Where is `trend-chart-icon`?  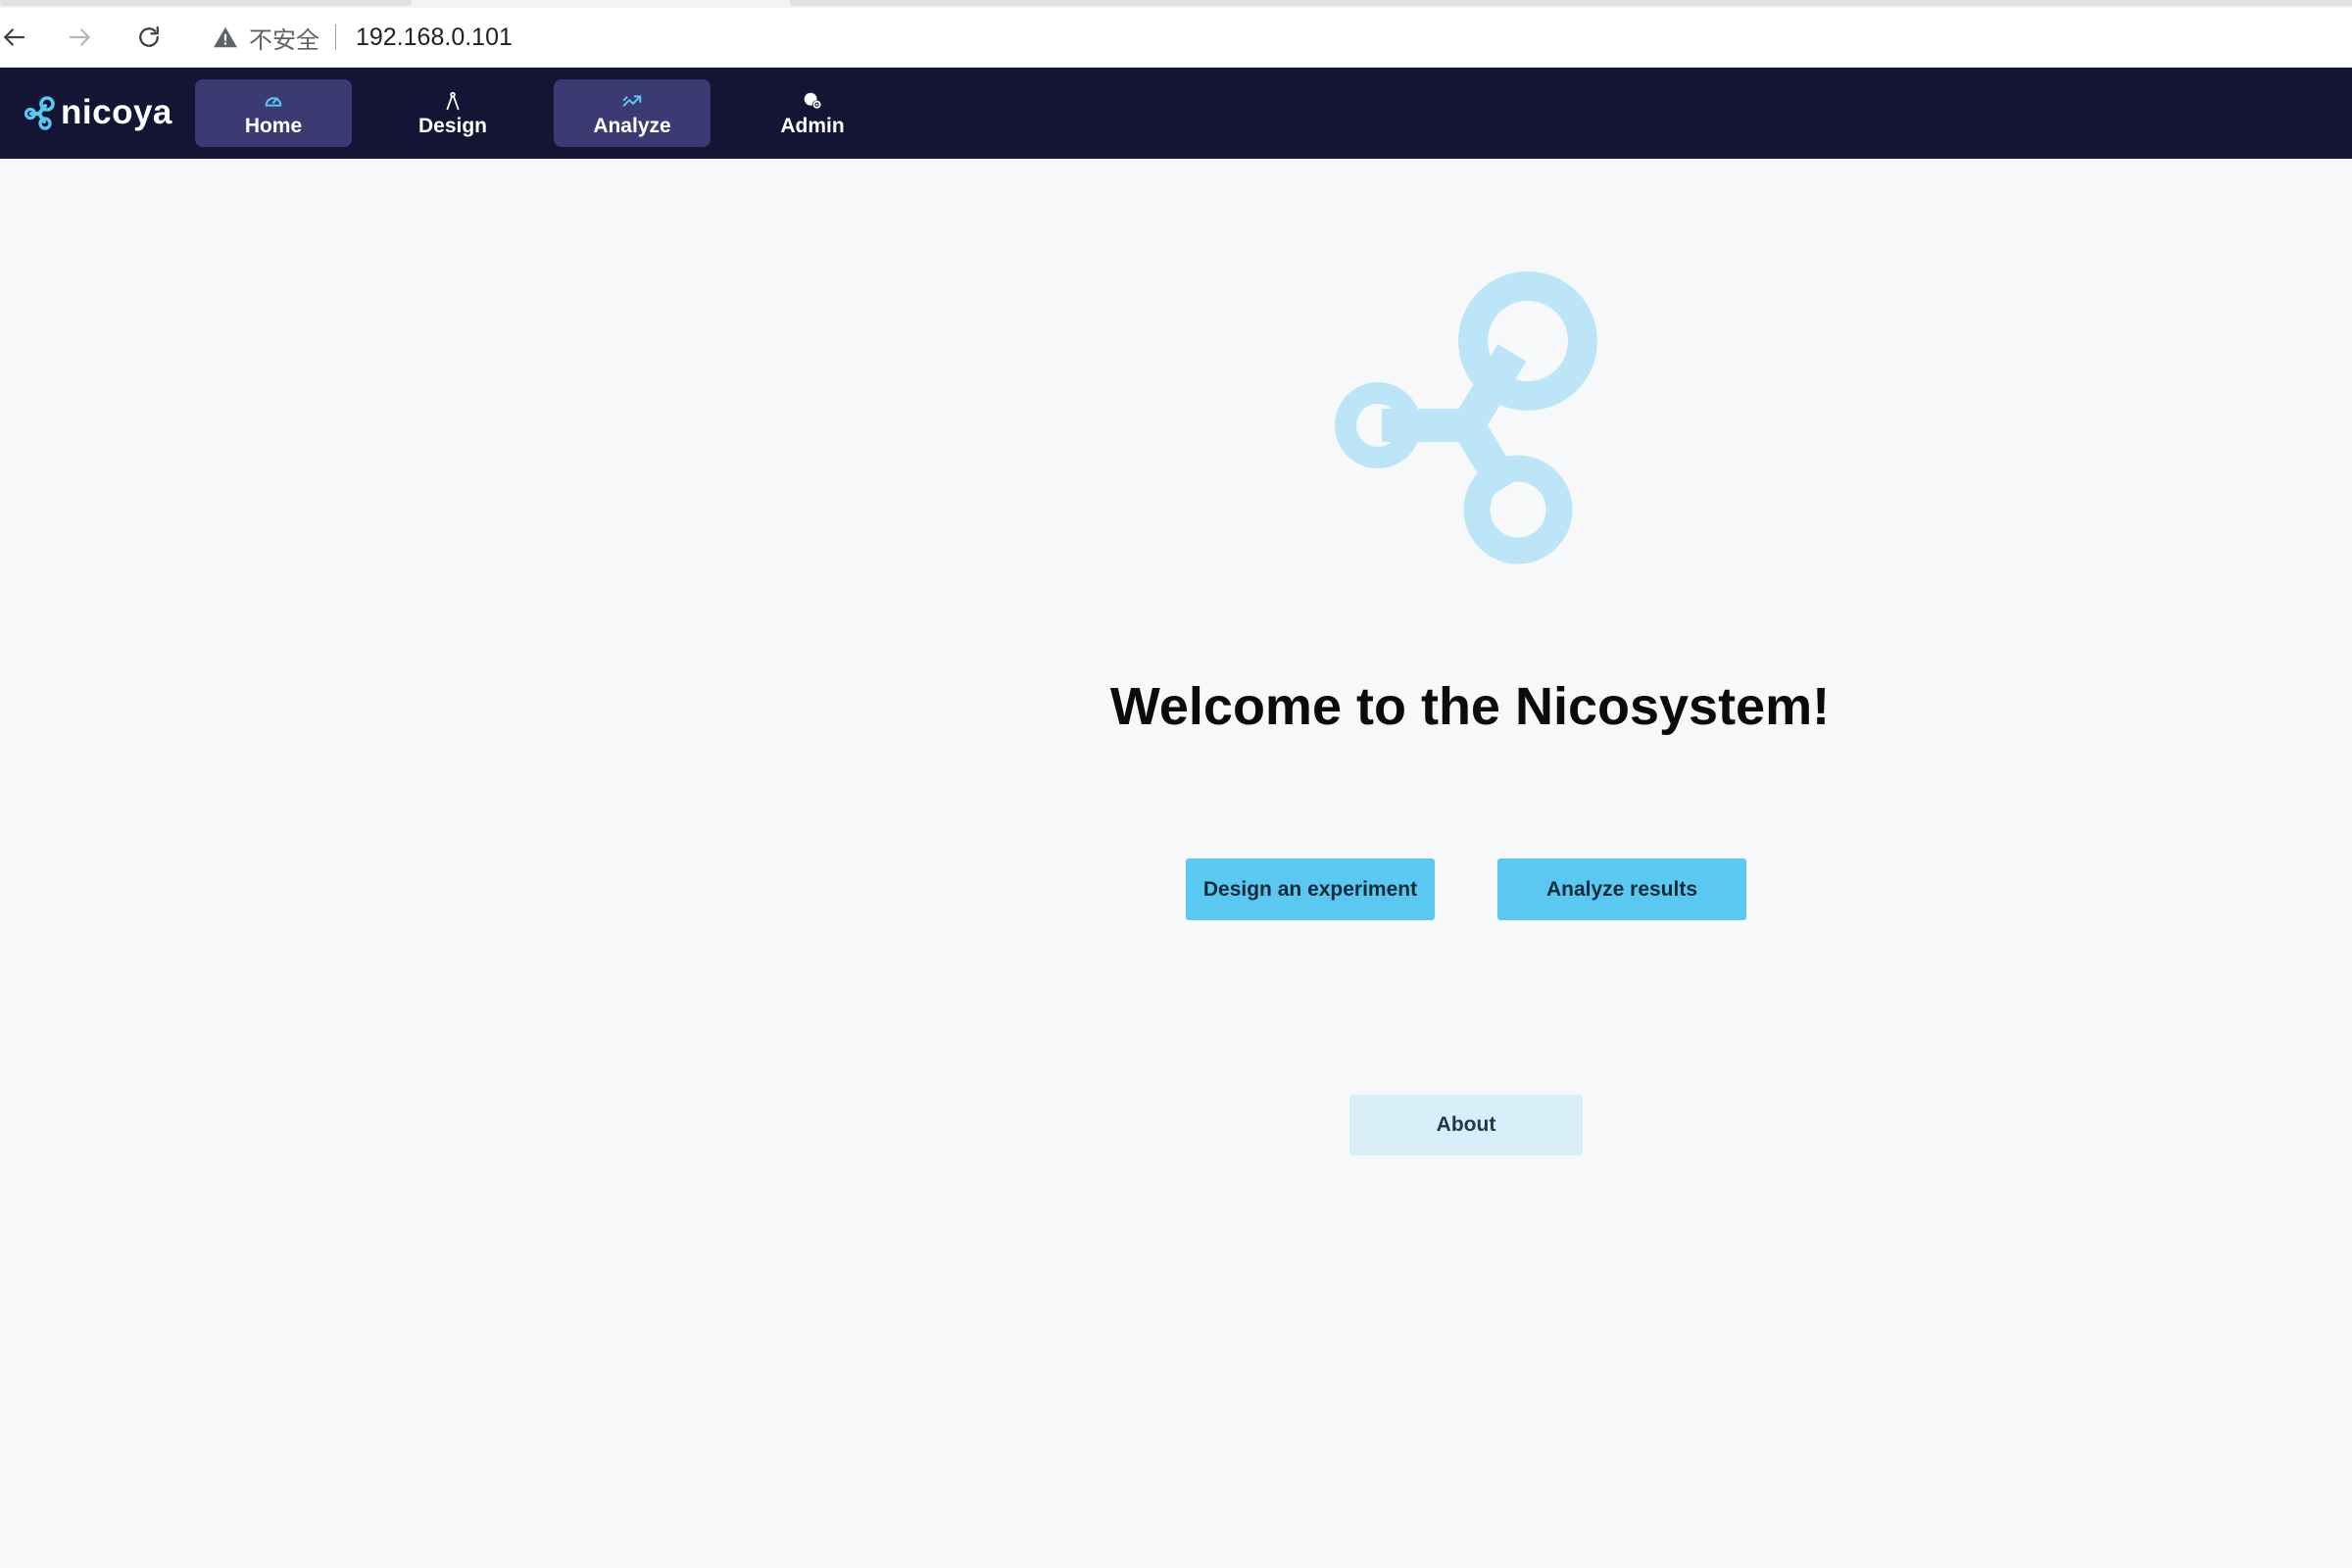
trend-chart-icon is located at coordinates (632, 101).